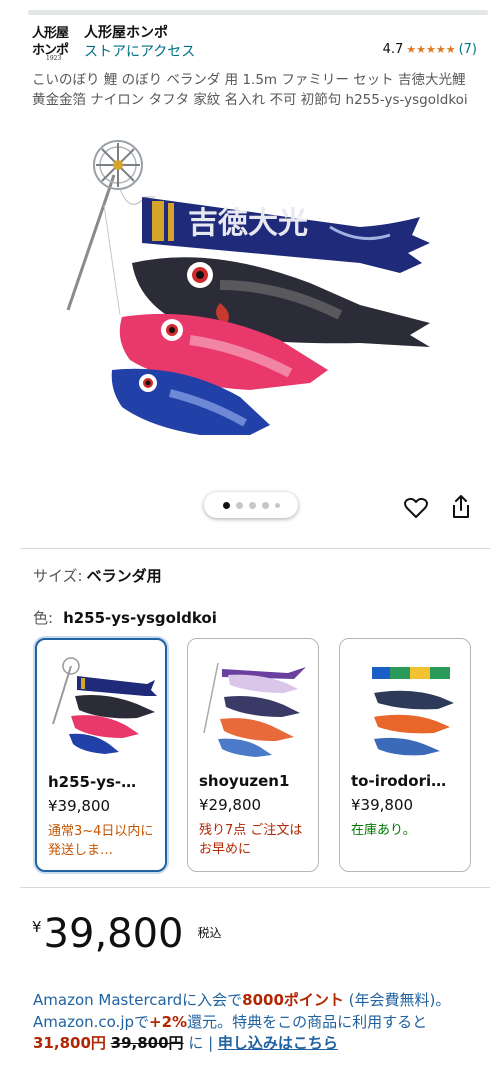 This screenshot has width=500, height=1080. Describe the element at coordinates (37, 927) in the screenshot. I see `currency-symbol: ¥` at that location.